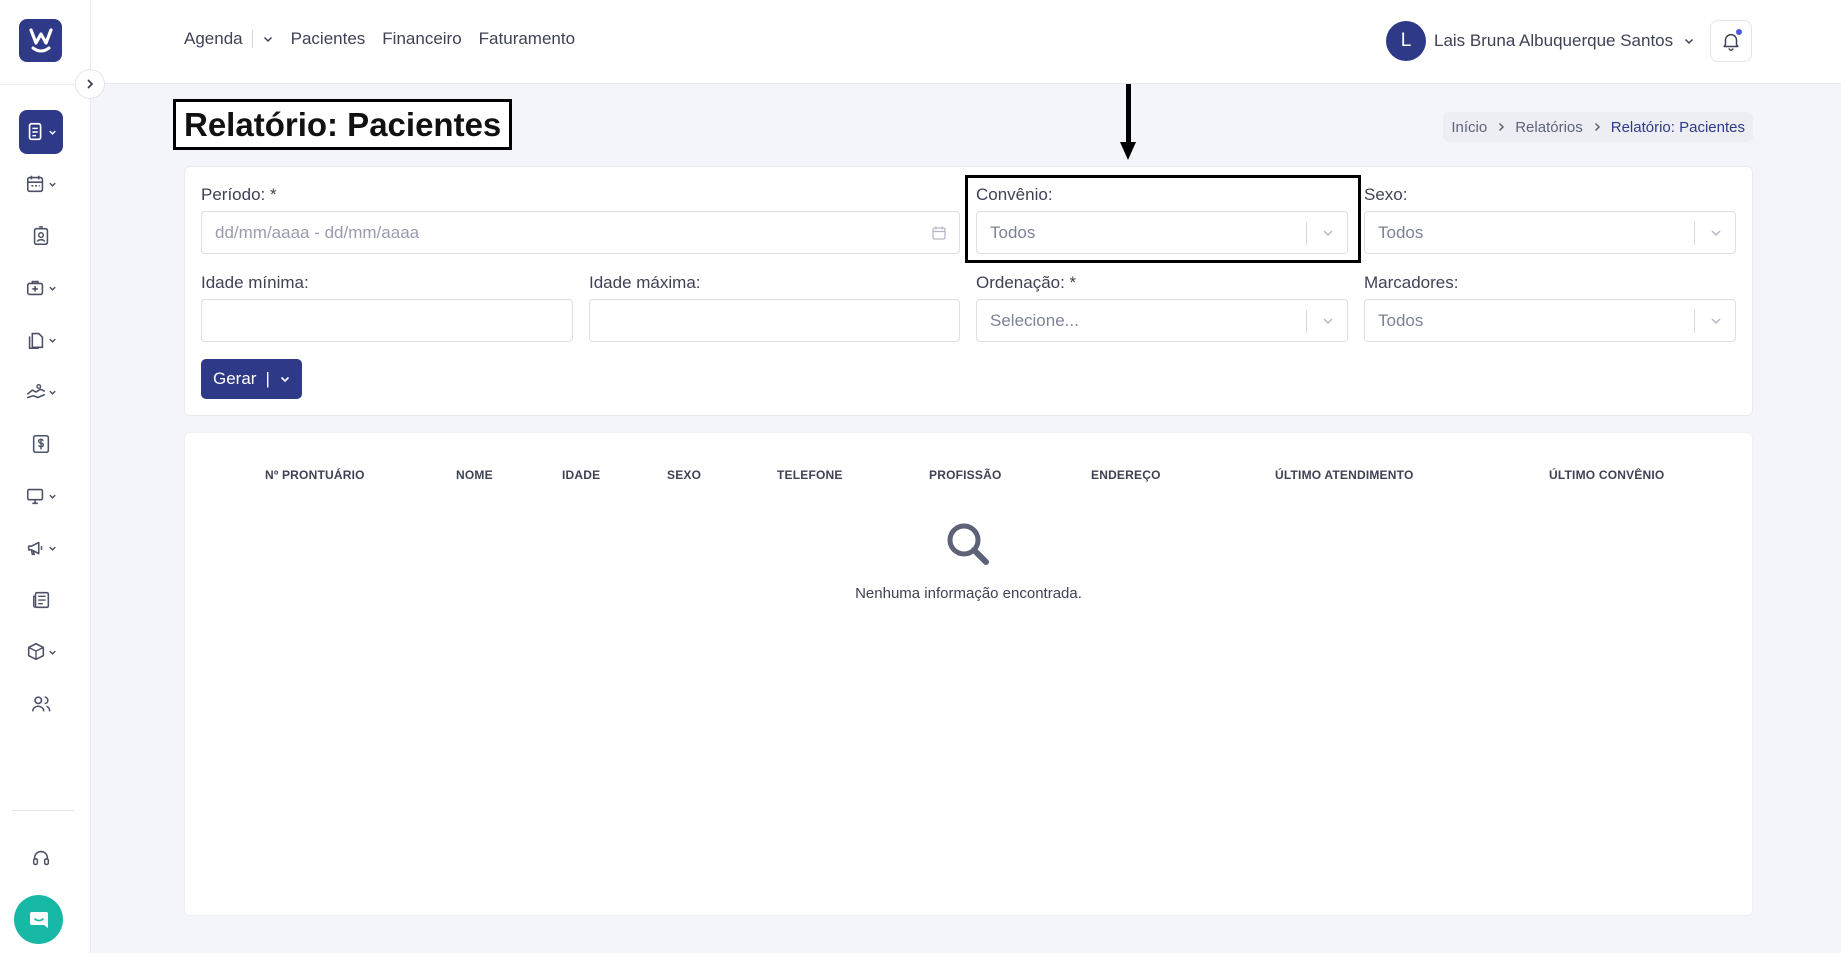  Describe the element at coordinates (421, 39) in the screenshot. I see `nav-financeiro: Financeiro` at that location.